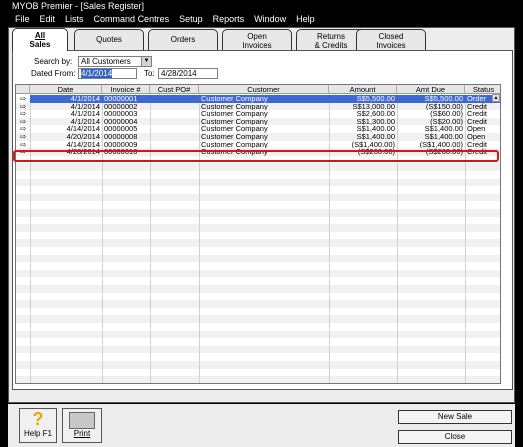 The image size is (523, 447). I want to click on cell-amount: S$13,000.00, so click(373, 106).